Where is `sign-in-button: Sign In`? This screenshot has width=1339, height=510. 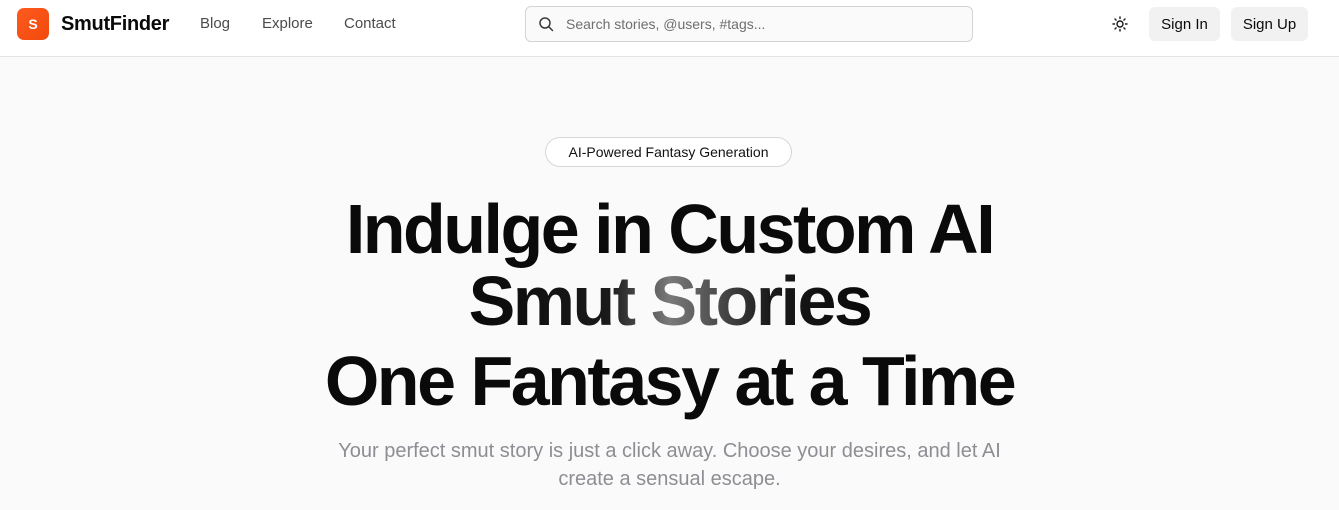 sign-in-button: Sign In is located at coordinates (1184, 24).